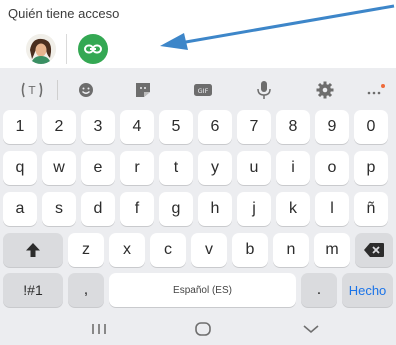  Describe the element at coordinates (137, 209) in the screenshot. I see `key-f: f` at that location.